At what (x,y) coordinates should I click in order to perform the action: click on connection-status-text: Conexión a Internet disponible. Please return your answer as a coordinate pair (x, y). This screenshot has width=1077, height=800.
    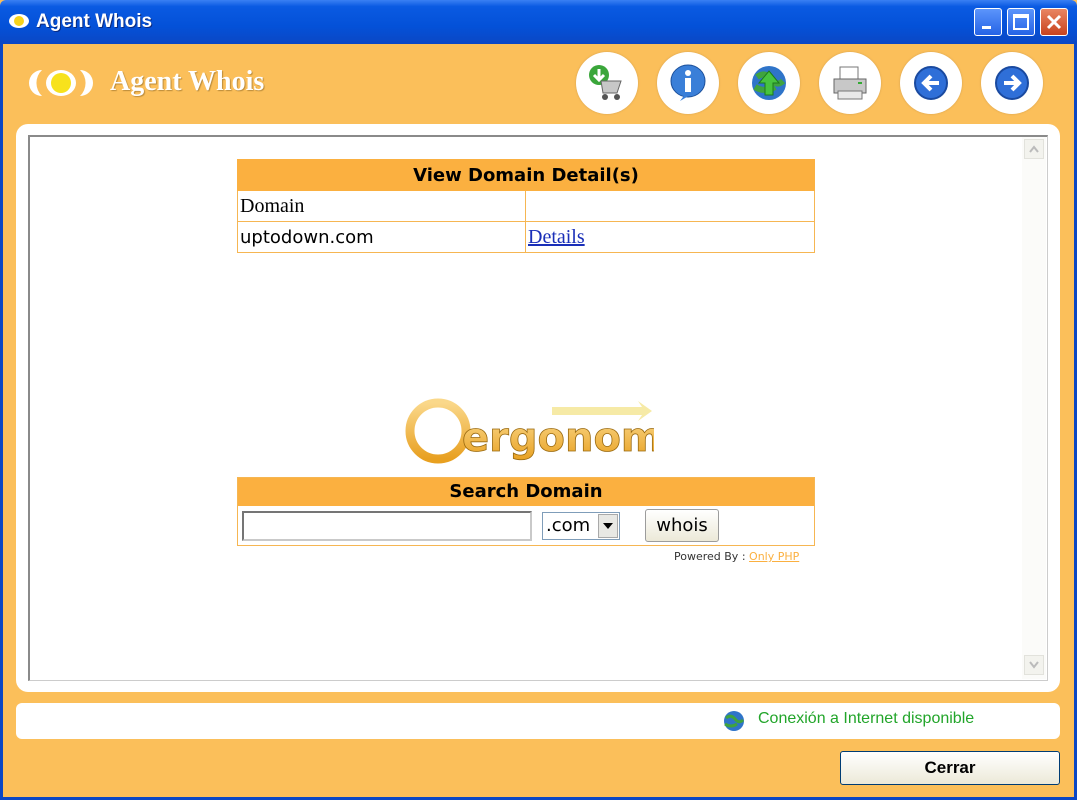
    Looking at the image, I should click on (866, 718).